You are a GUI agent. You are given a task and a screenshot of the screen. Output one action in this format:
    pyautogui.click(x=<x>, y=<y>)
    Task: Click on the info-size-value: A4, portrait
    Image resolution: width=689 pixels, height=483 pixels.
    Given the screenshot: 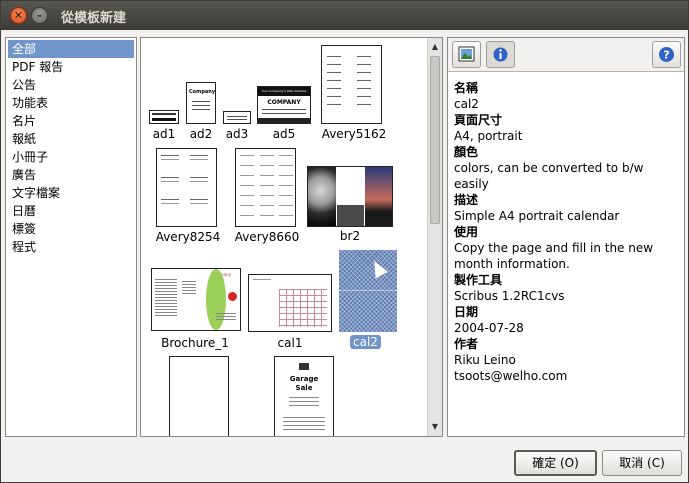 What is the action you would take?
    pyautogui.click(x=488, y=136)
    